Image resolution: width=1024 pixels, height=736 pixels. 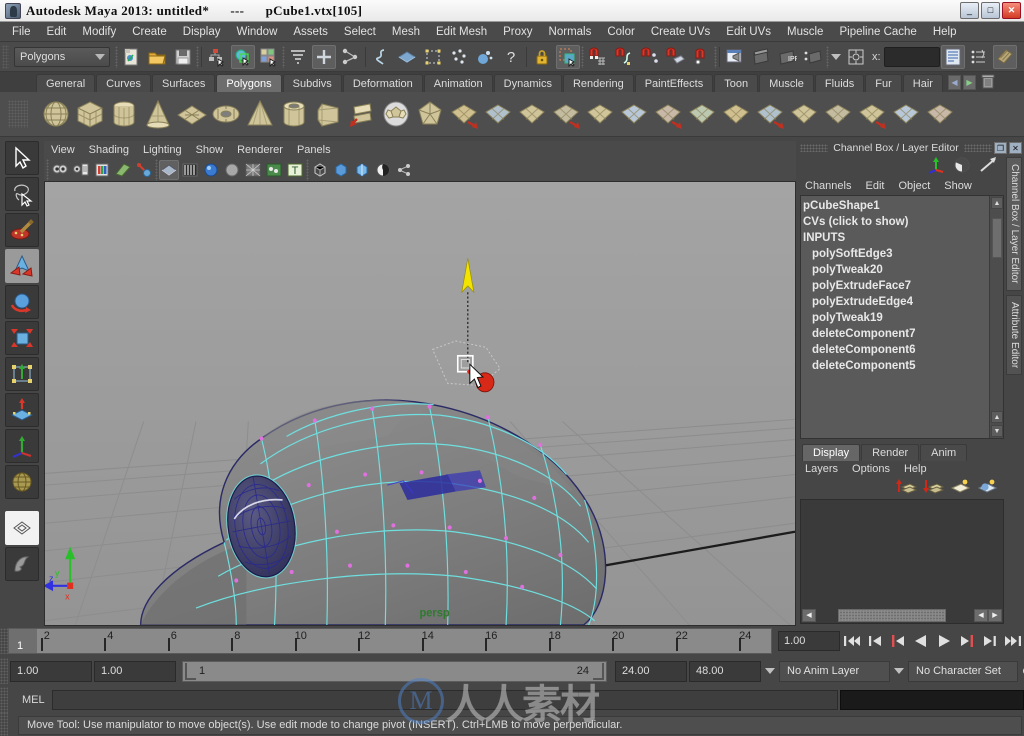 I want to click on viewport-menu-view: View, so click(x=63, y=150).